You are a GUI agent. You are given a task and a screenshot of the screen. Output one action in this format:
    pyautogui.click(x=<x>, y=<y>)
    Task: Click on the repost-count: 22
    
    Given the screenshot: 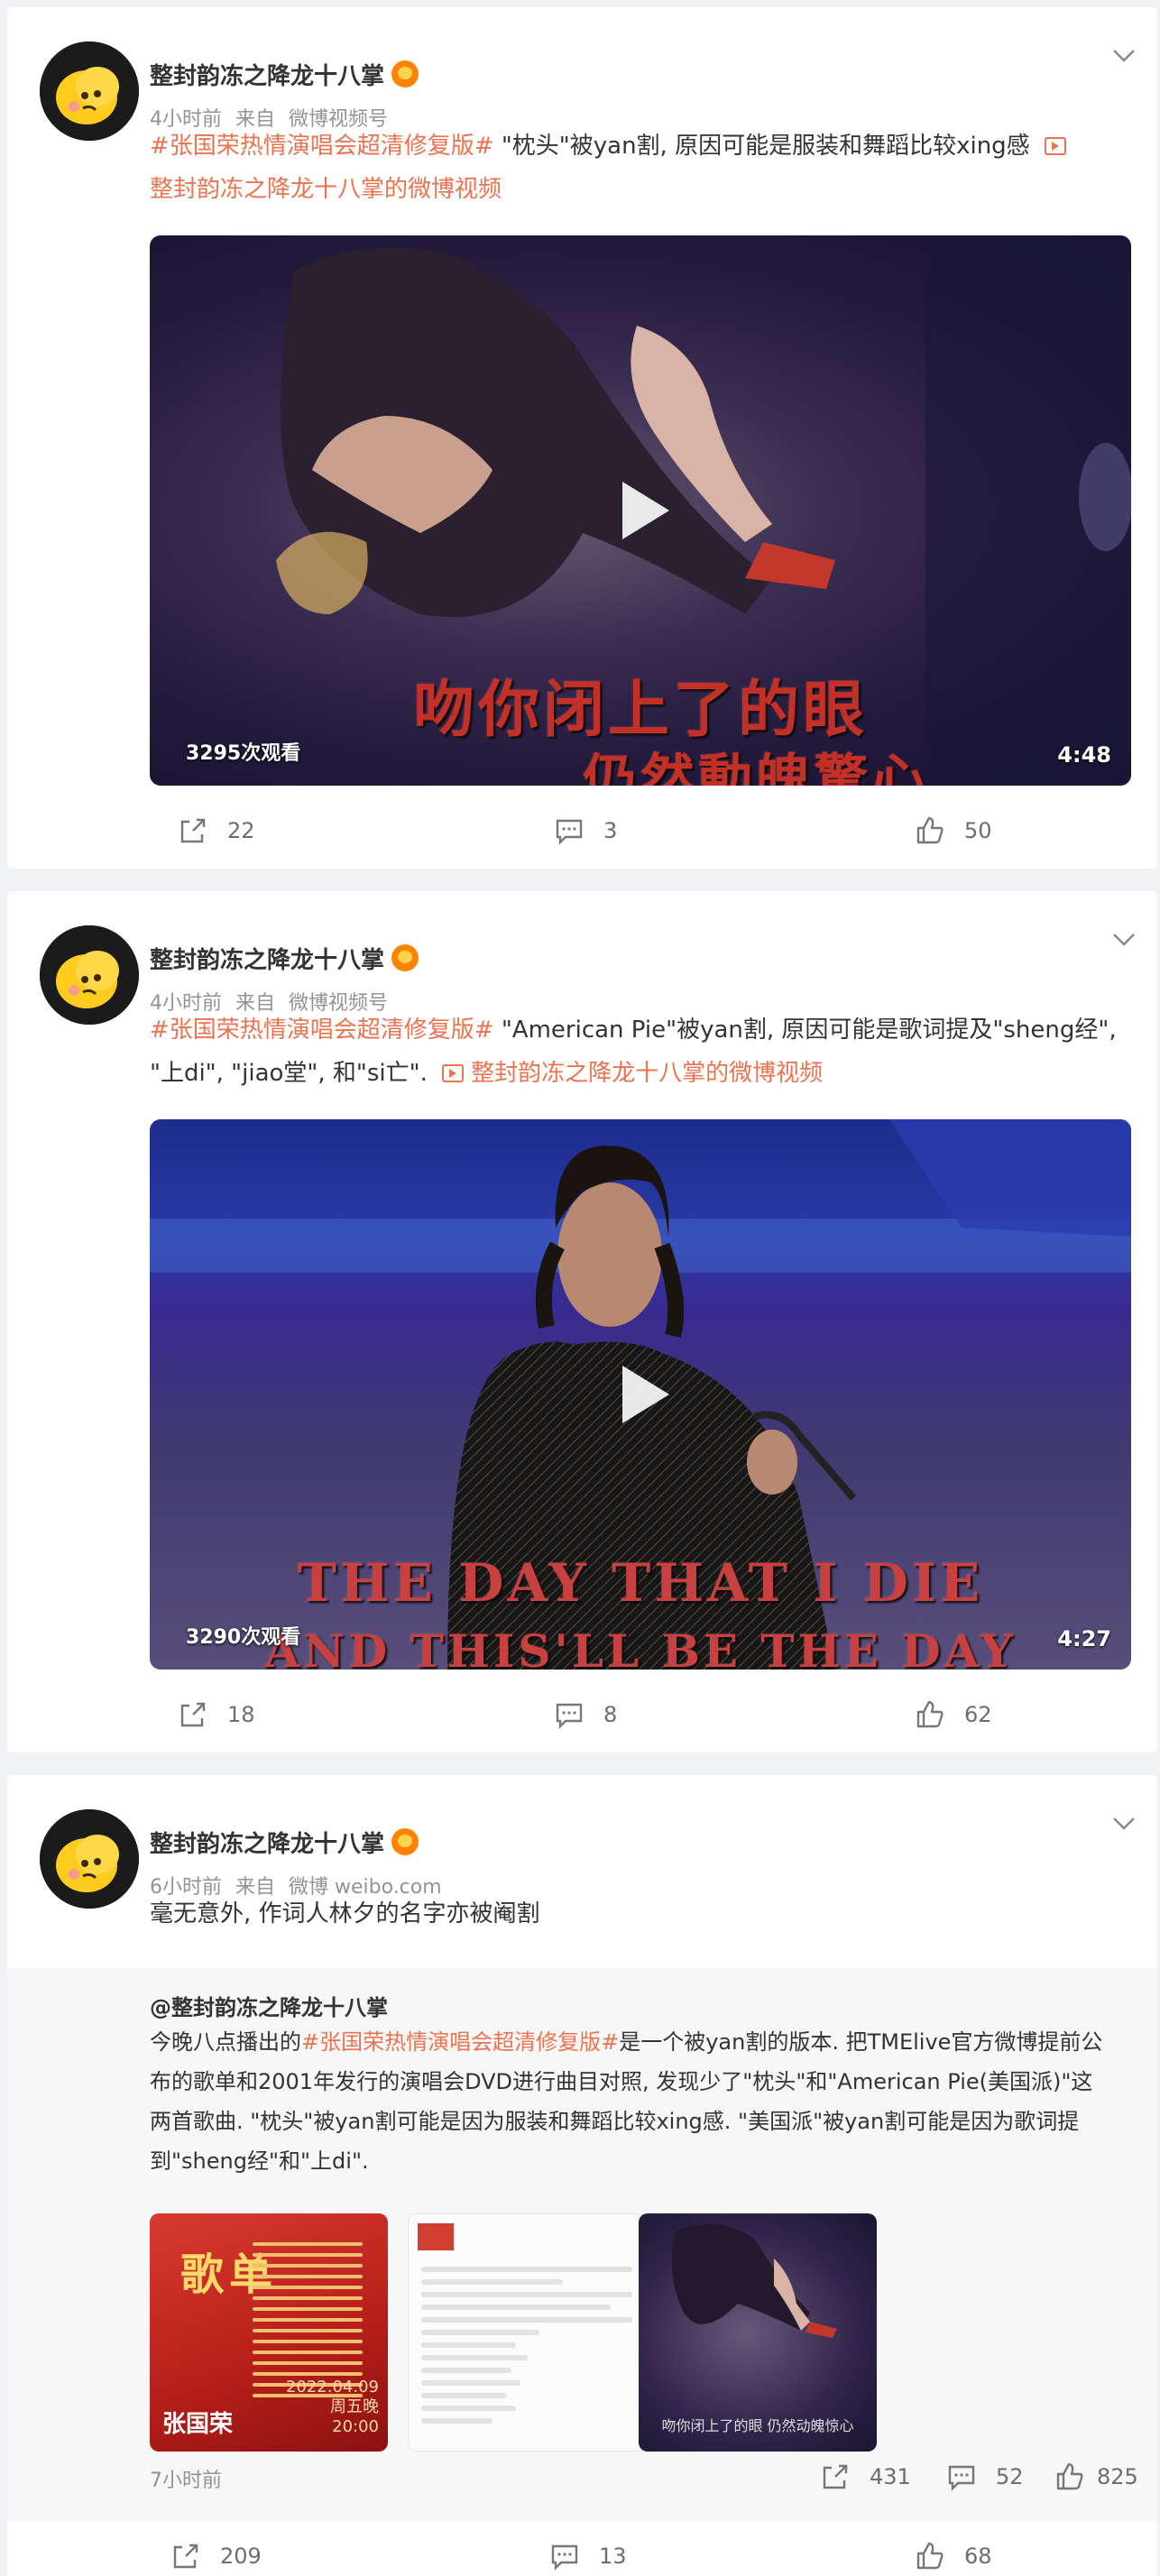 What is the action you would take?
    pyautogui.click(x=241, y=831)
    